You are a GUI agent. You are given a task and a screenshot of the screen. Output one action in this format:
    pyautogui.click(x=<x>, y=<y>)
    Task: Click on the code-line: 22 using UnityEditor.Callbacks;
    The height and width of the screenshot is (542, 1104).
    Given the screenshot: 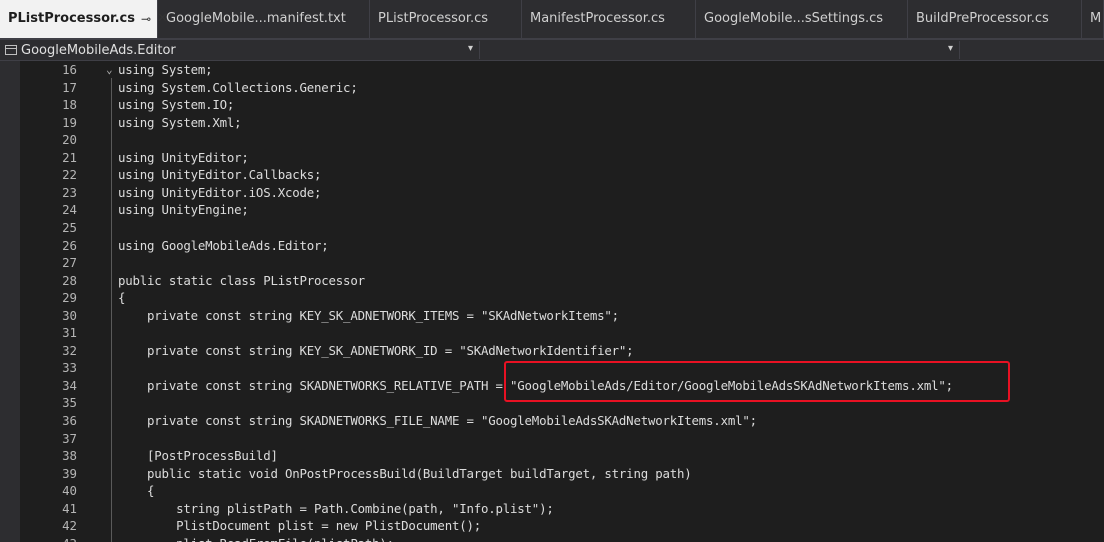 What is the action you would take?
    pyautogui.click(x=552, y=175)
    